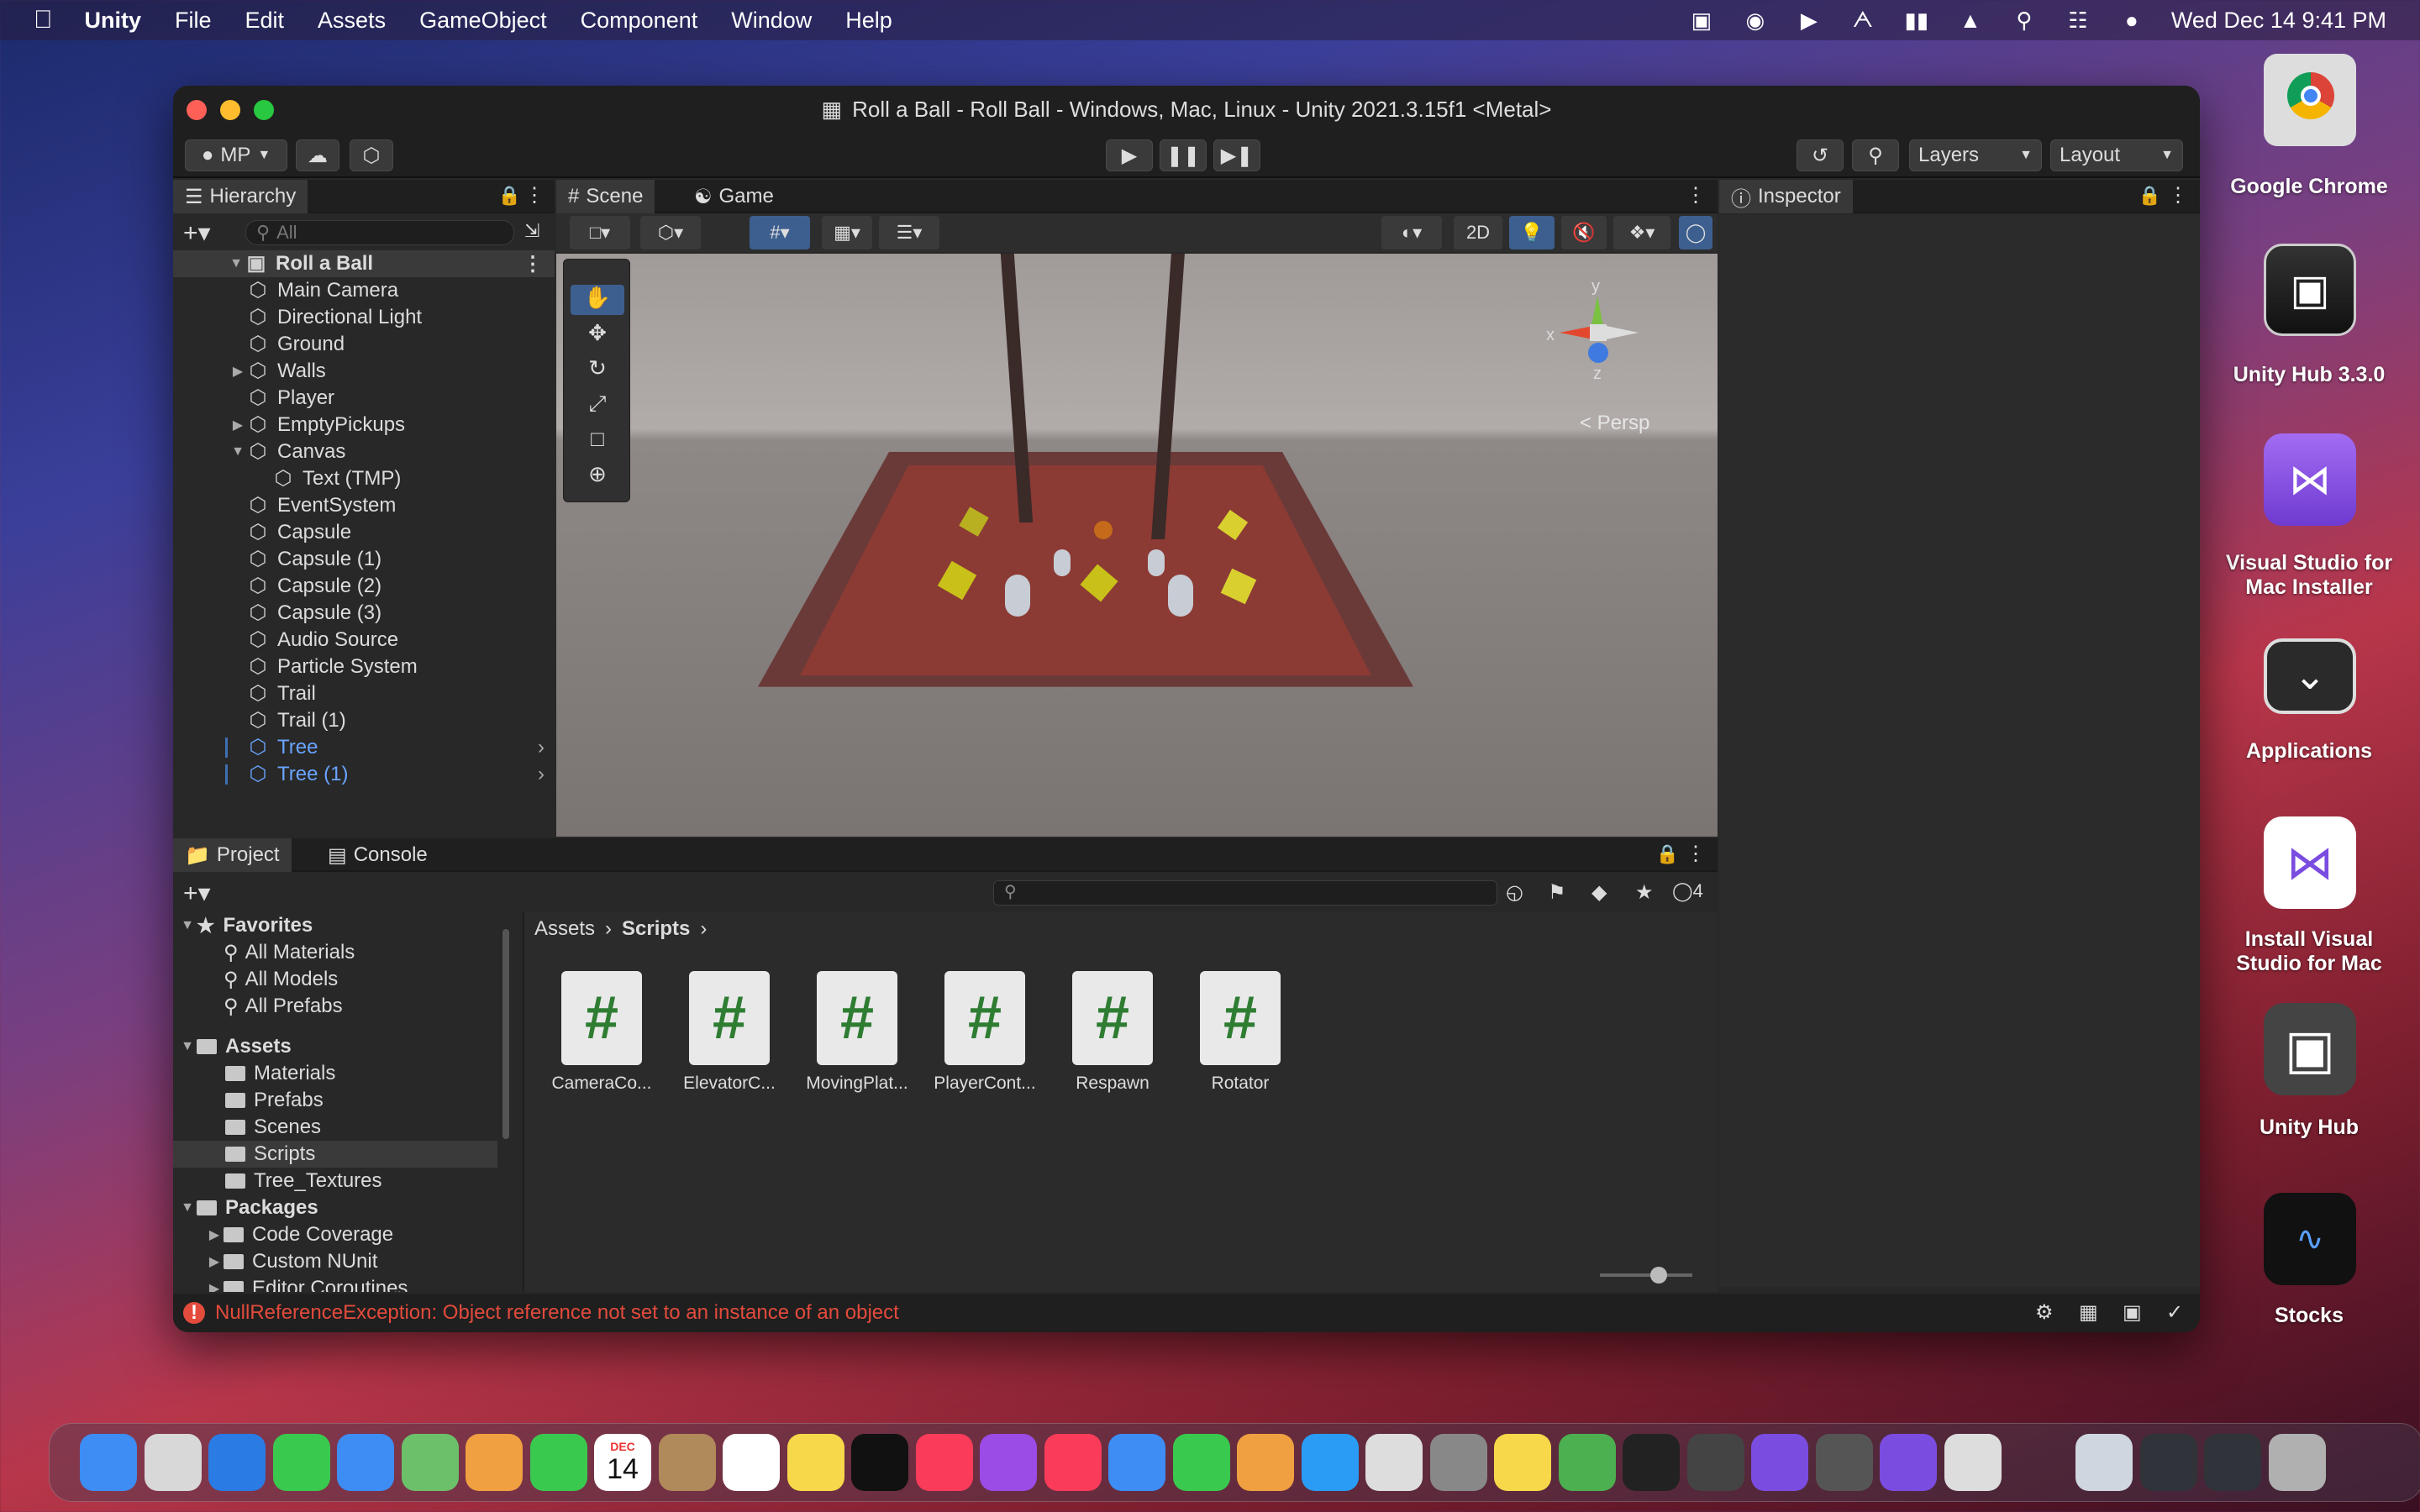 The image size is (2420, 1512). What do you see at coordinates (364, 586) in the screenshot?
I see `hierarchy-item: ⬡ Capsule (2)` at bounding box center [364, 586].